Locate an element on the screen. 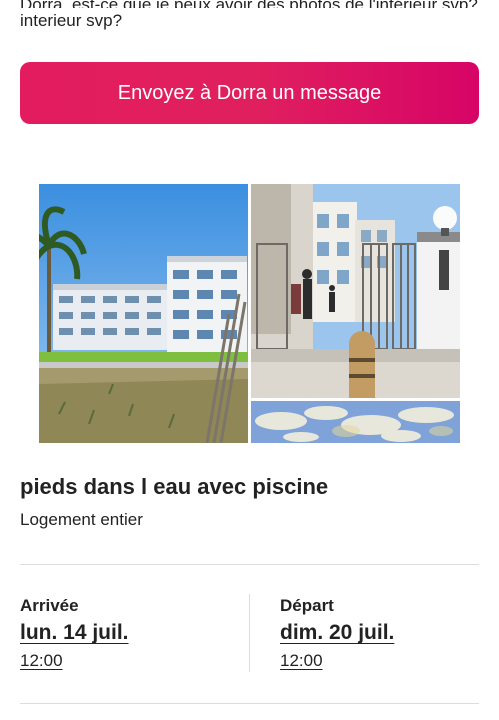 This screenshot has height=720, width=499. listing-title: pieds dans l eau avec piscine is located at coordinates (174, 486).